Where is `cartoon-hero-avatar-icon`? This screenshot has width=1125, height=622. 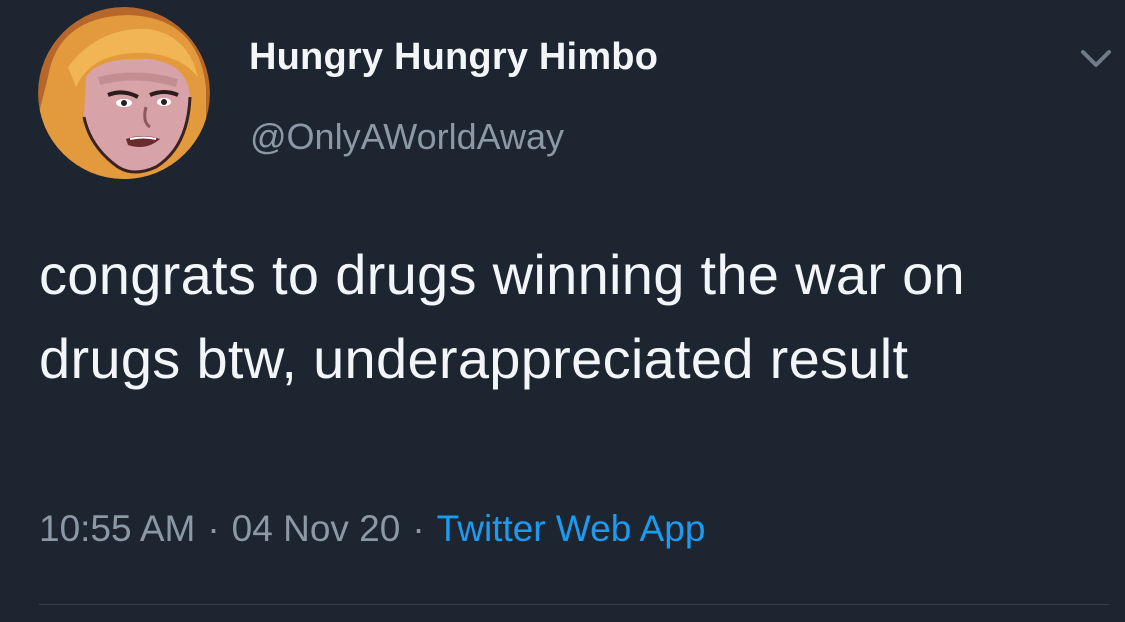
cartoon-hero-avatar-icon is located at coordinates (124, 93).